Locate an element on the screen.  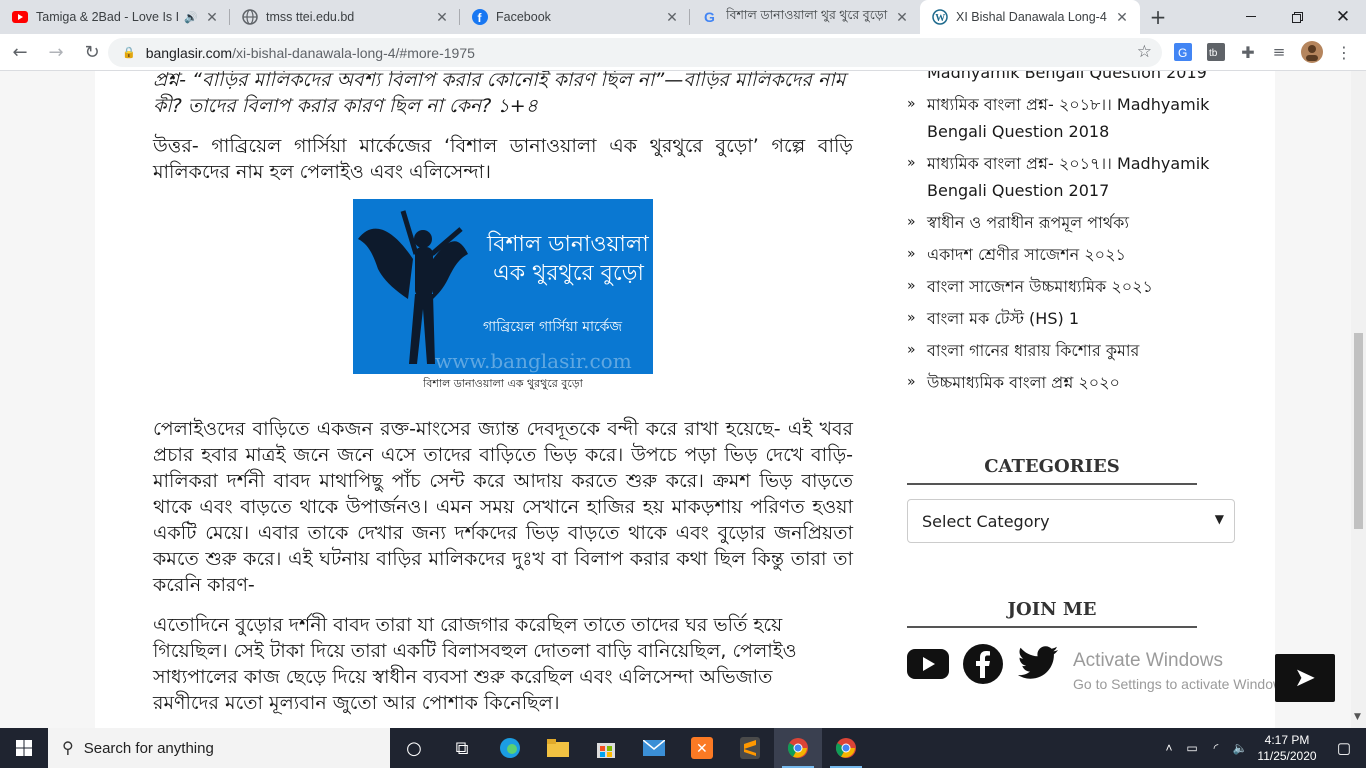
category-select: Select Category ▼ is located at coordinates (1071, 521).